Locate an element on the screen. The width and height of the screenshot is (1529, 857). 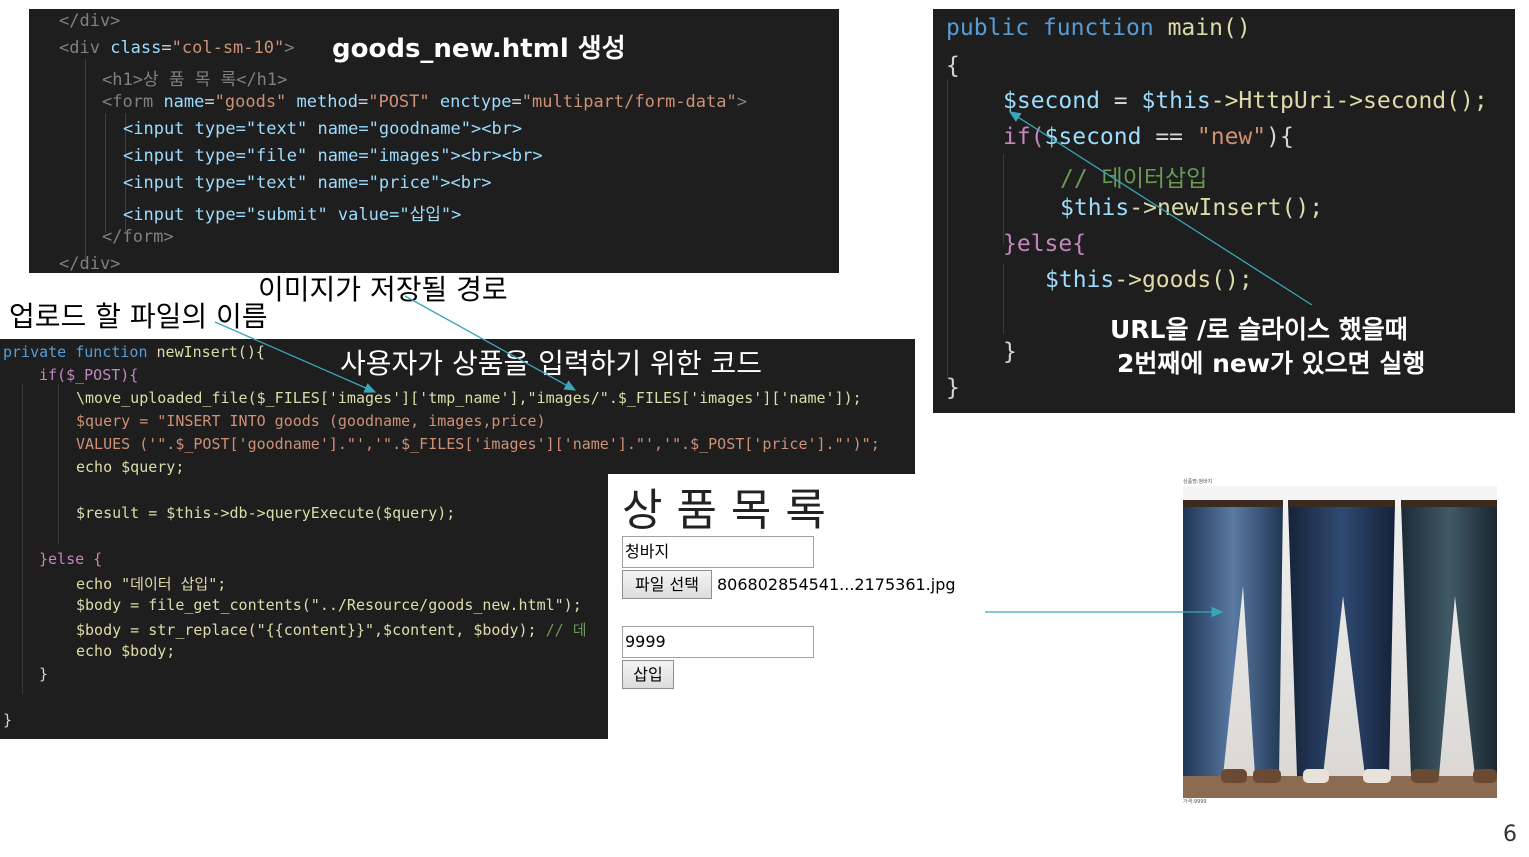
jeans-product-image is located at coordinates (1340, 642).